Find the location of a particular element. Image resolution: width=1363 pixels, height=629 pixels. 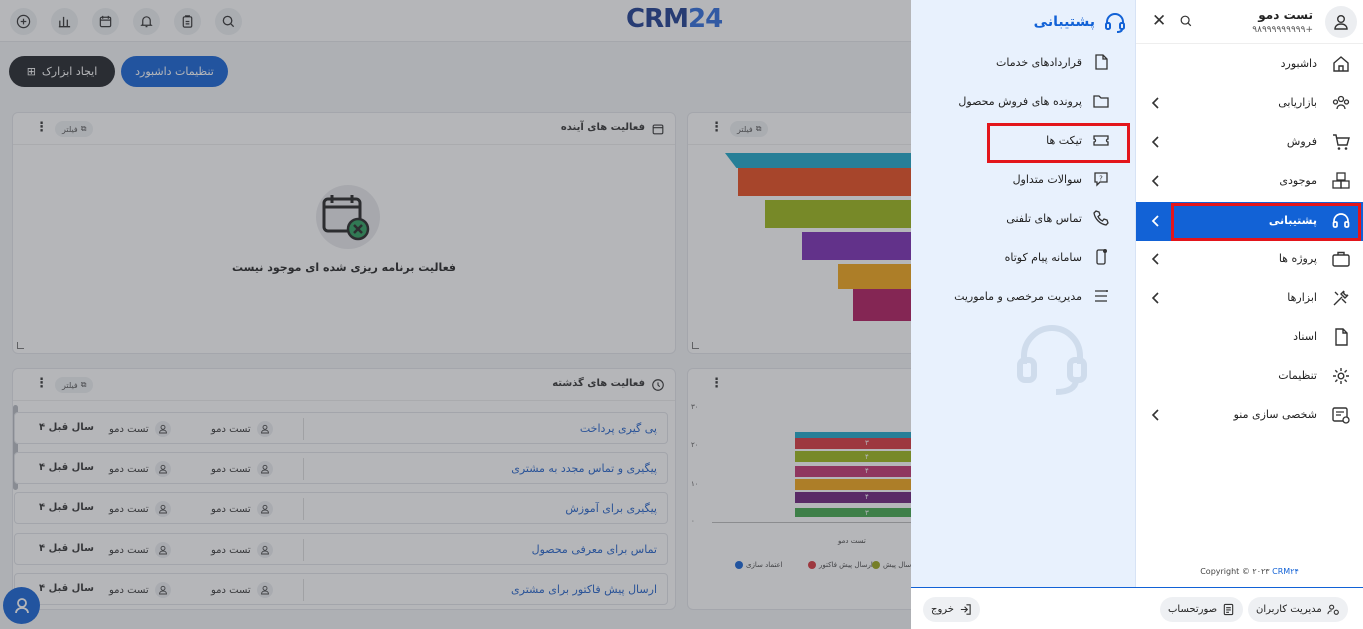

submenu-header: پشتیبانی is located at coordinates (1080, 22).